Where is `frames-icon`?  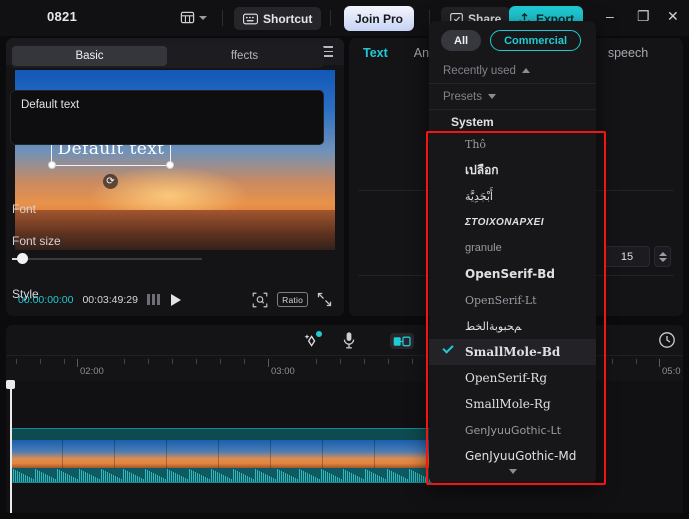
frames-icon is located at coordinates (154, 299).